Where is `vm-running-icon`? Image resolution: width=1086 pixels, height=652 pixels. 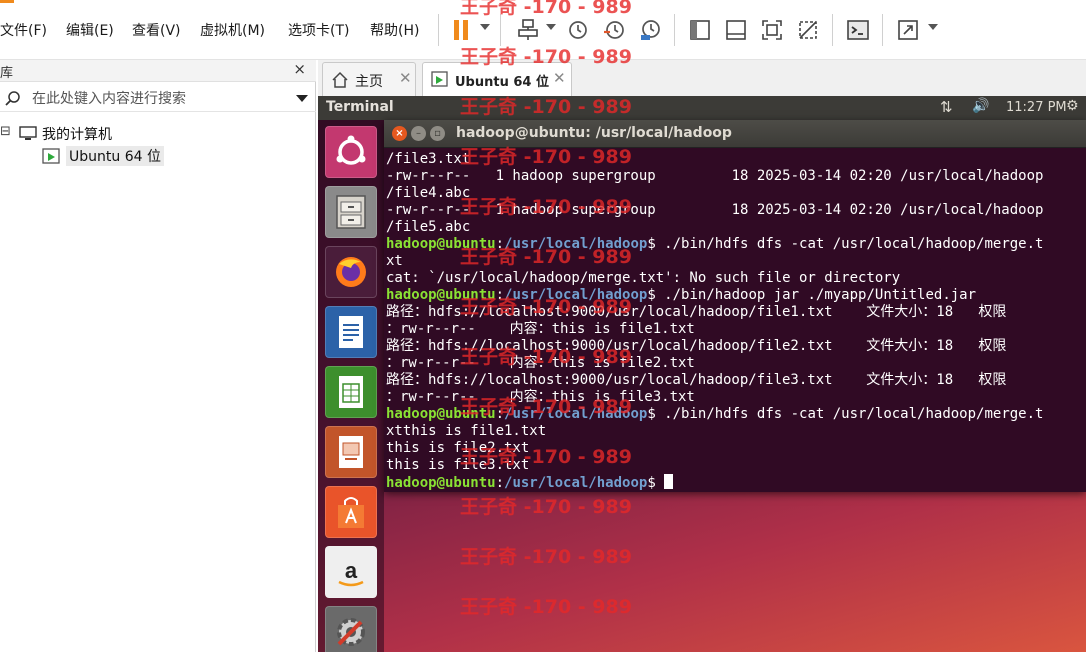 vm-running-icon is located at coordinates (51, 156).